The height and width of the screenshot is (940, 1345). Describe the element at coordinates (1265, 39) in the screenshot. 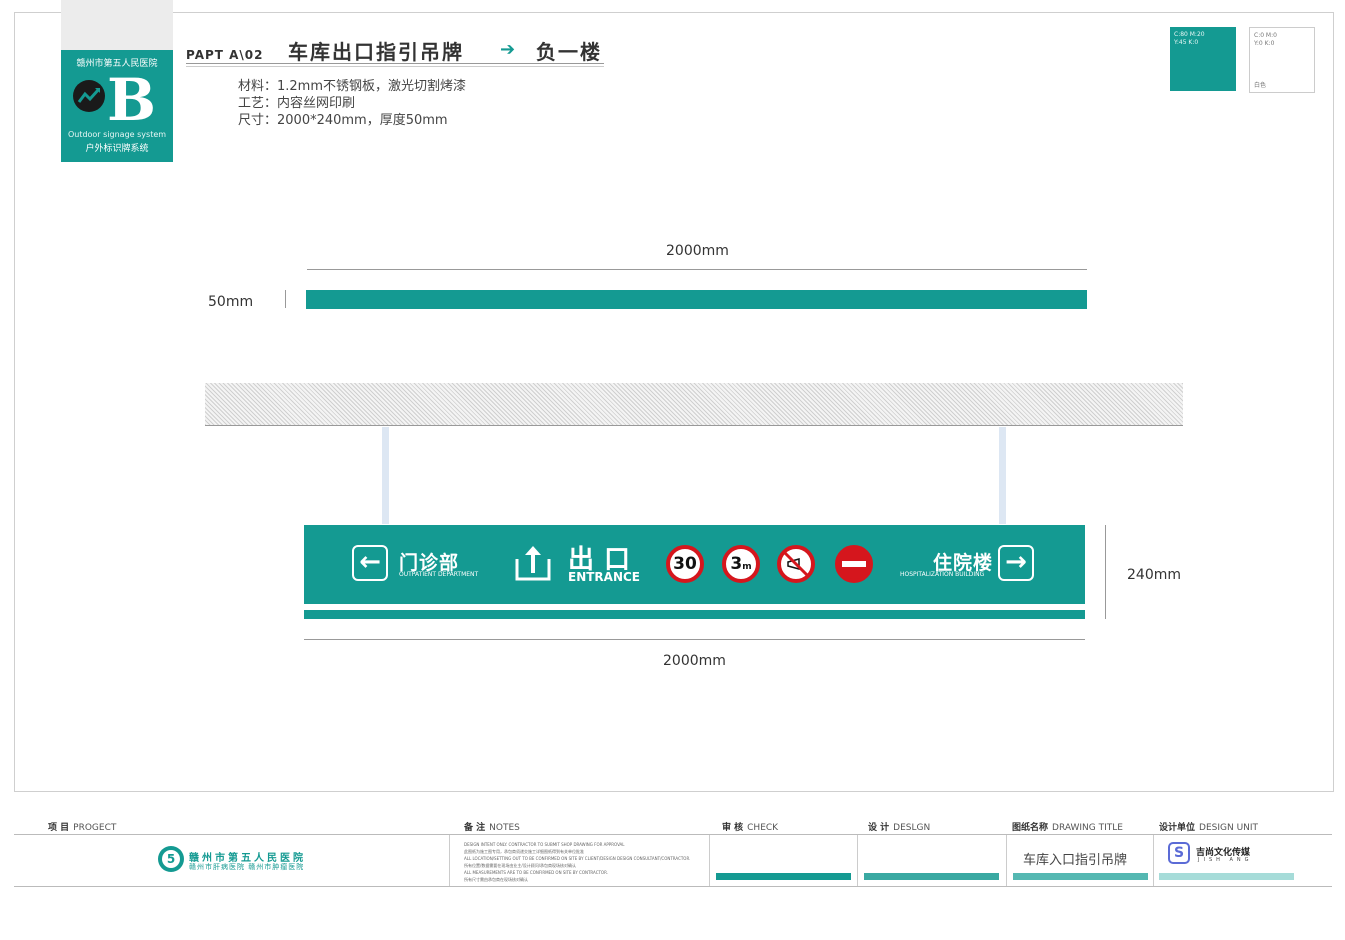

I see `swatch-white-label: C:0 M:0 Y:0 K:0` at that location.